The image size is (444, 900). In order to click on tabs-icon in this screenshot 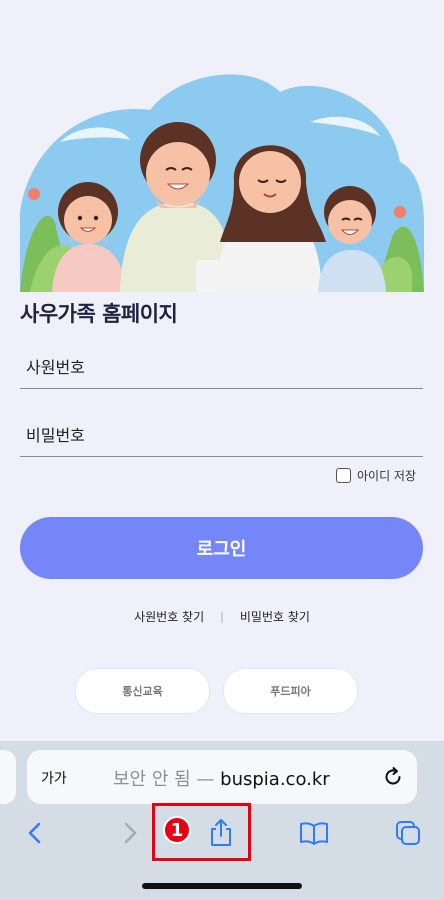, I will do `click(408, 833)`.